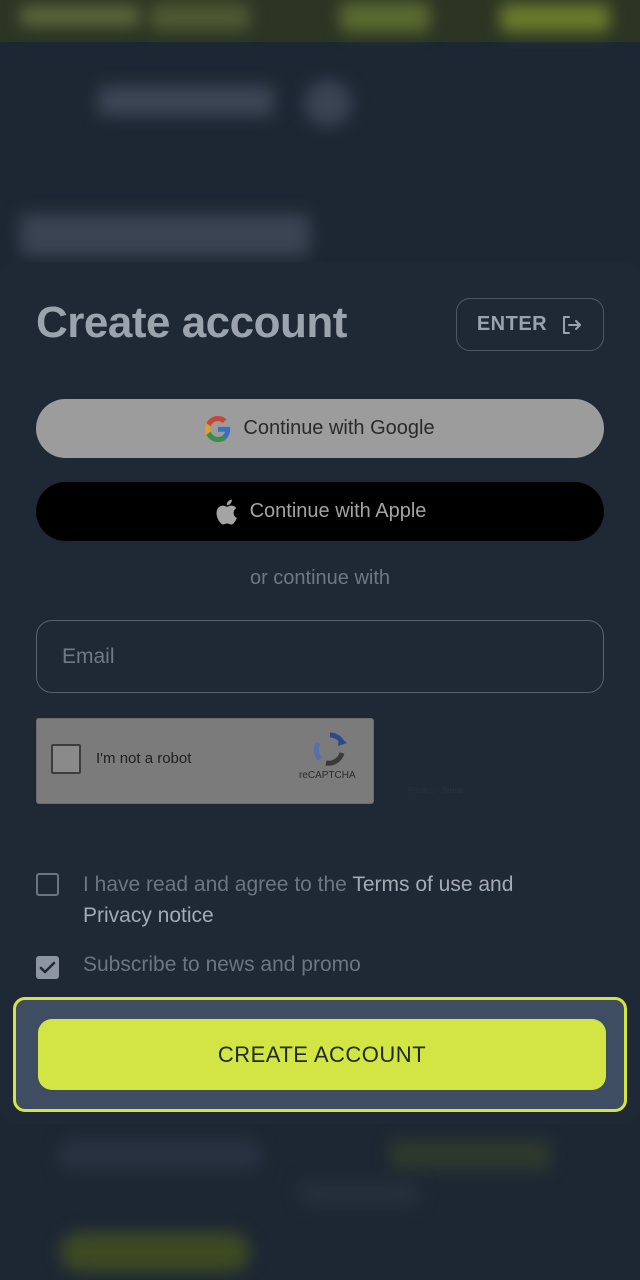 This screenshot has width=640, height=1280. Describe the element at coordinates (572, 324) in the screenshot. I see `sign-in-icon` at that location.